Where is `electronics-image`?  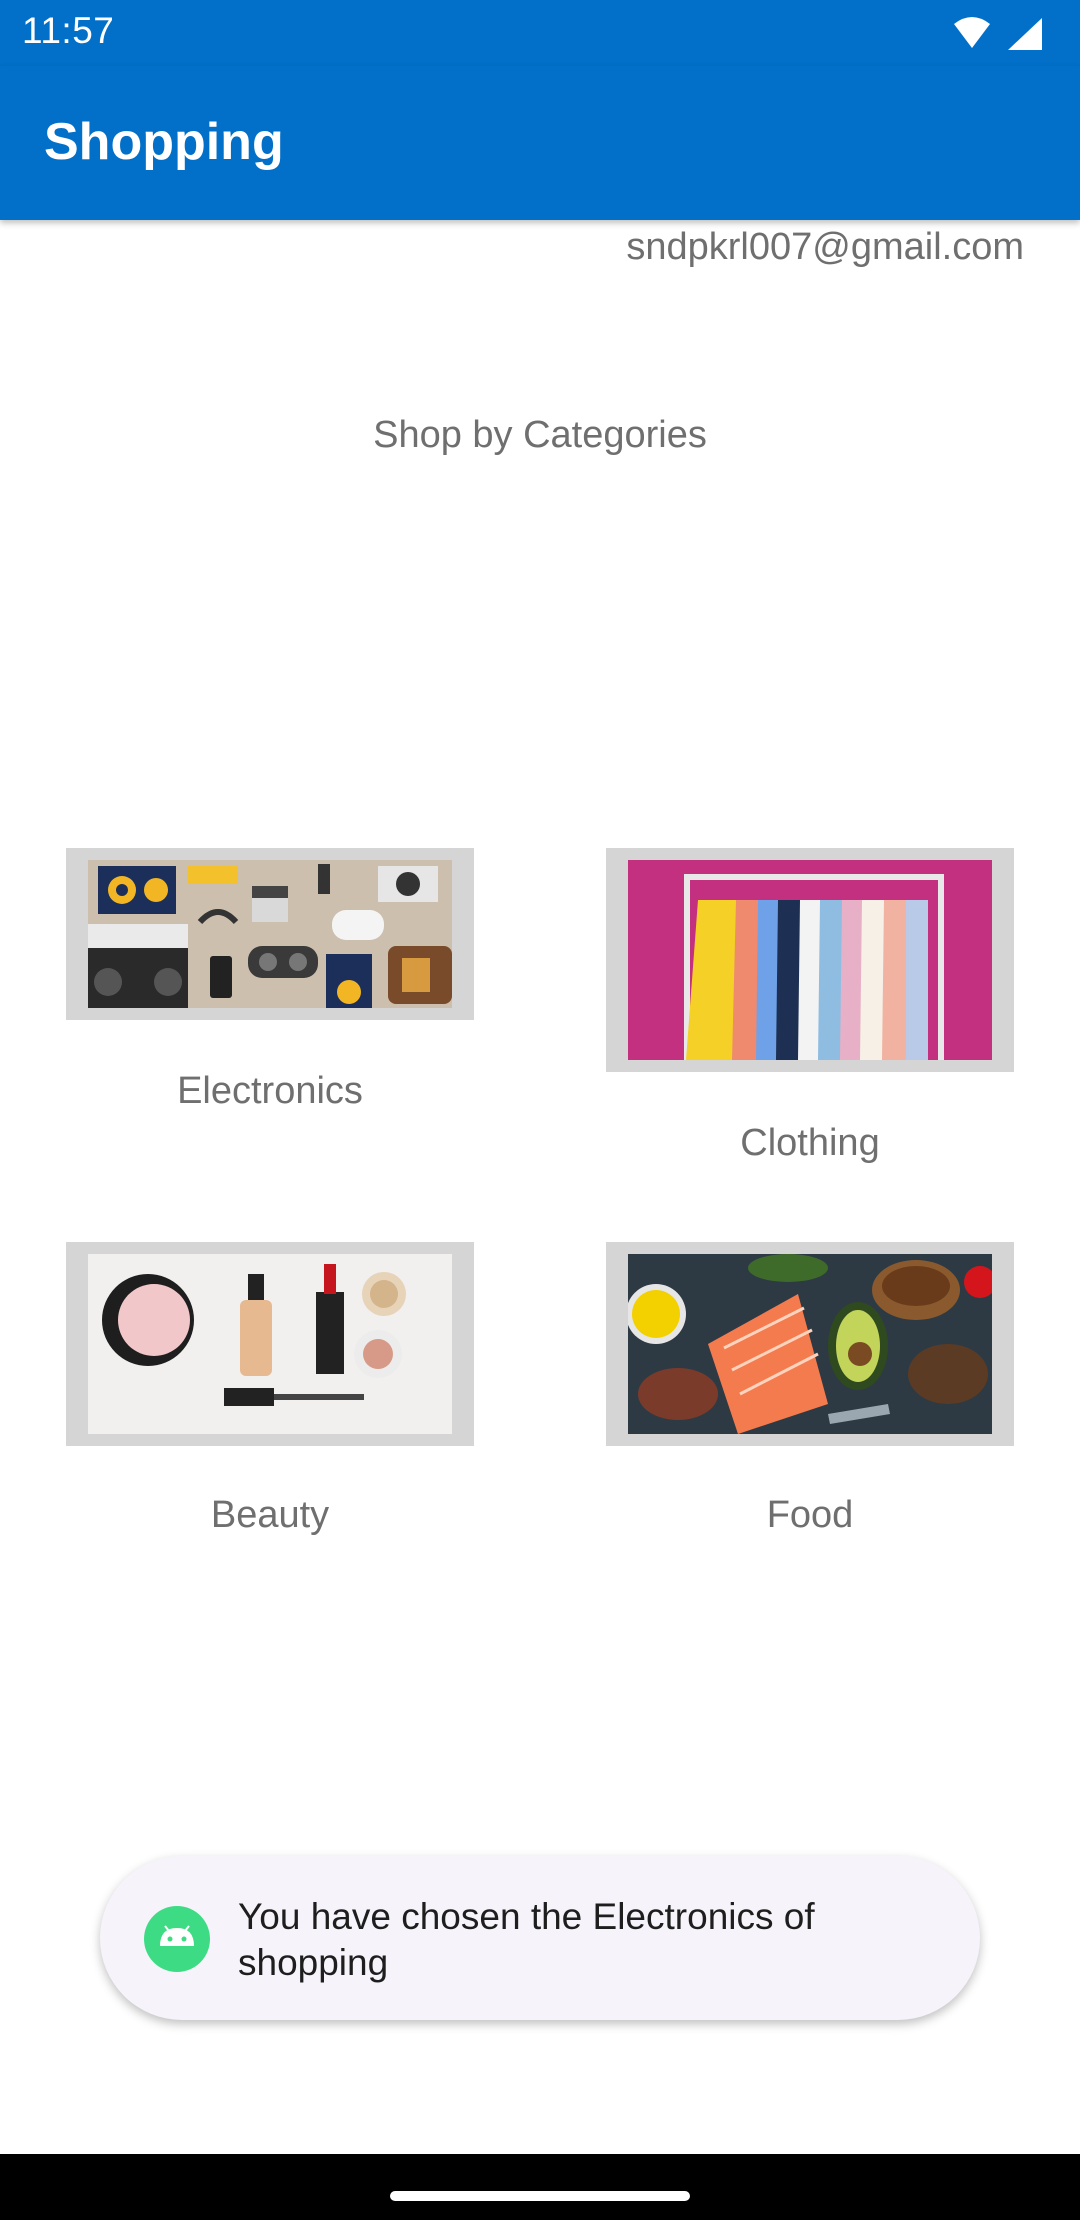 electronics-image is located at coordinates (270, 934).